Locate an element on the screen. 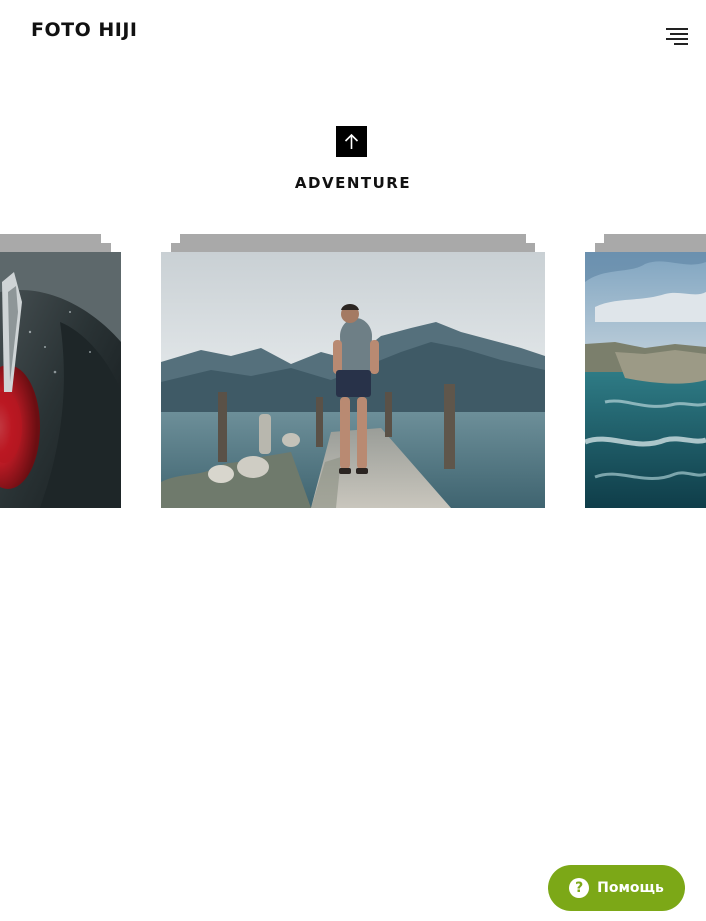 Image resolution: width=706 pixels, height=921 pixels. arrow-up-icon is located at coordinates (351, 141).